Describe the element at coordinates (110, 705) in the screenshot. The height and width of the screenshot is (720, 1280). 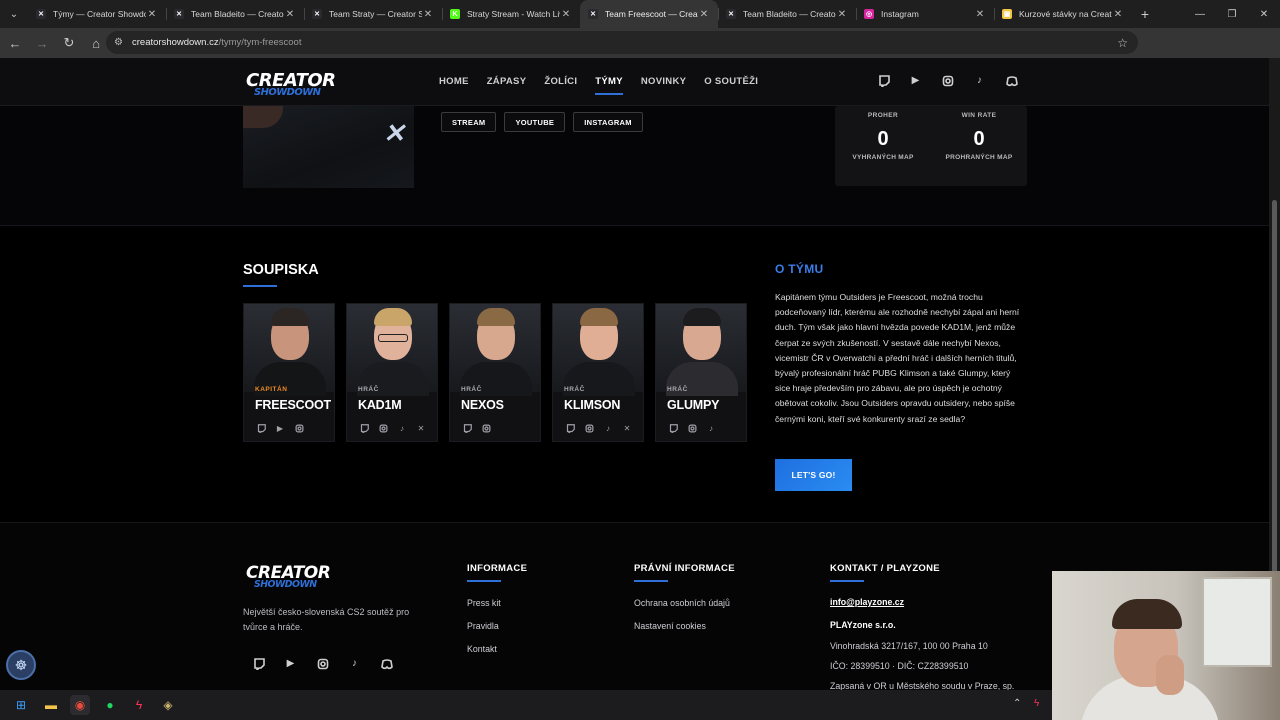
I see `spotify-icon: ●` at that location.